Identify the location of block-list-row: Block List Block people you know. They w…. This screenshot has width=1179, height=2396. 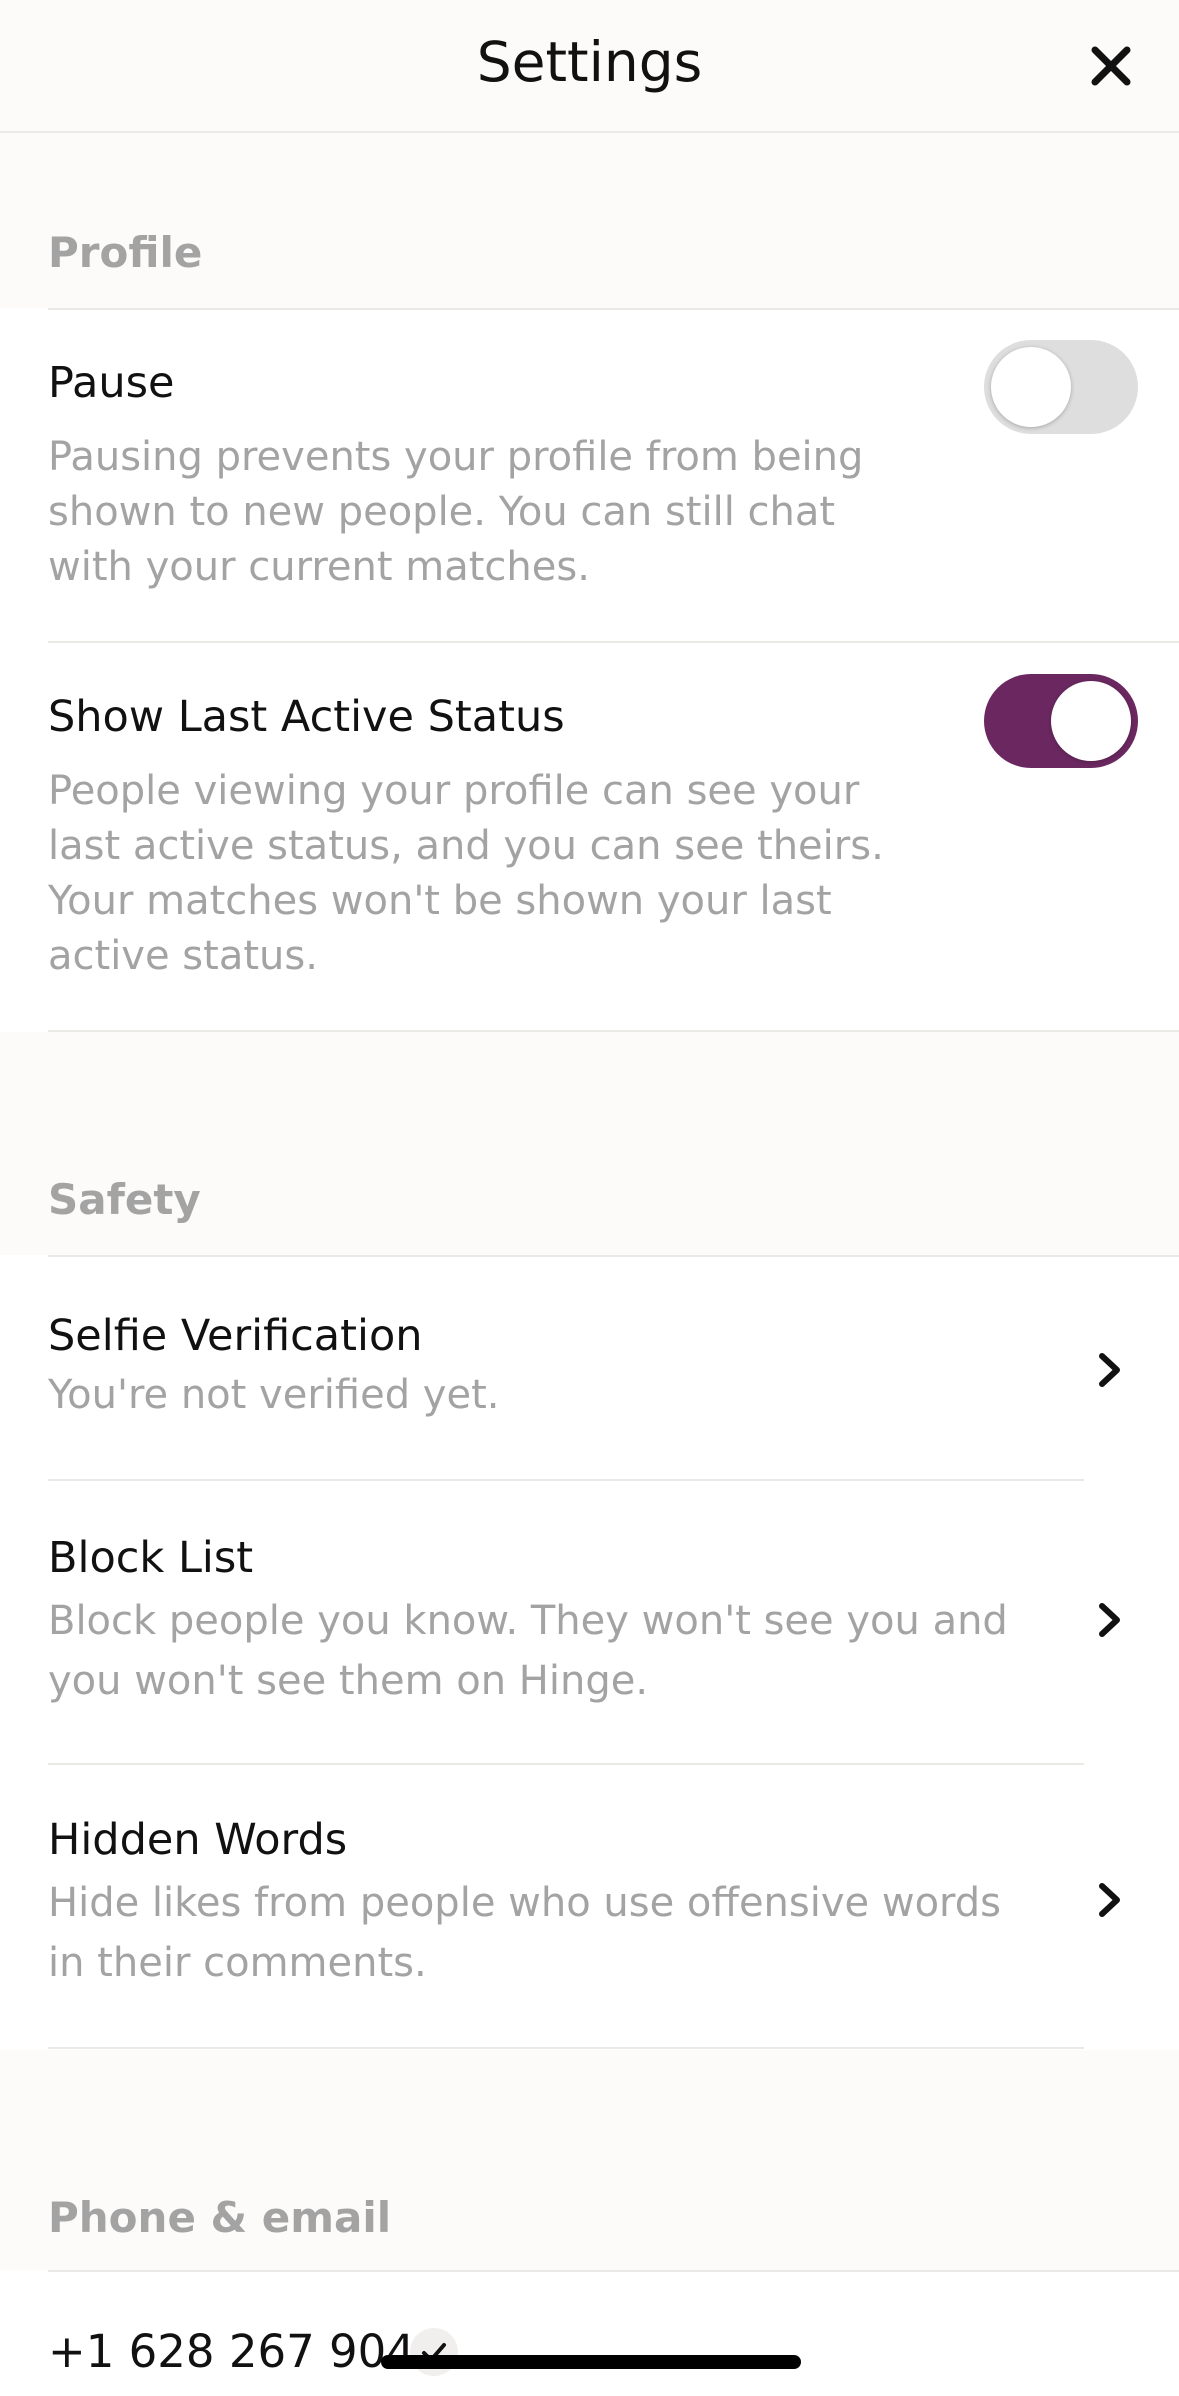
(589, 1622).